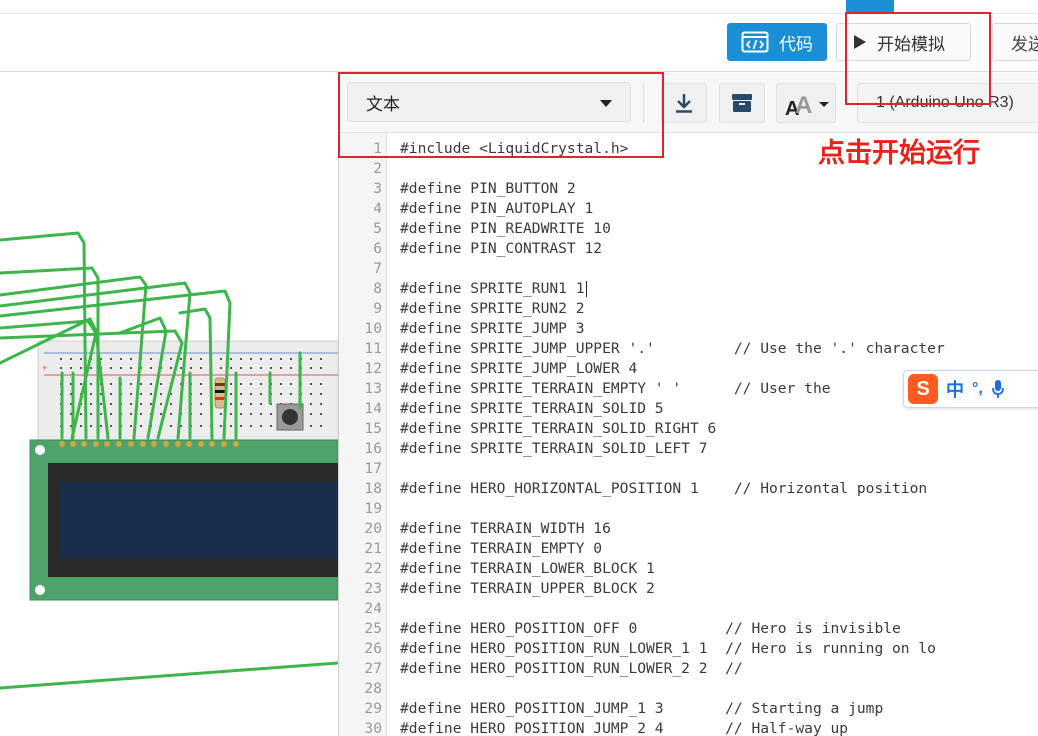 This screenshot has width=1038, height=736. I want to click on ime-punctuation-indicator: °,, so click(977, 389).